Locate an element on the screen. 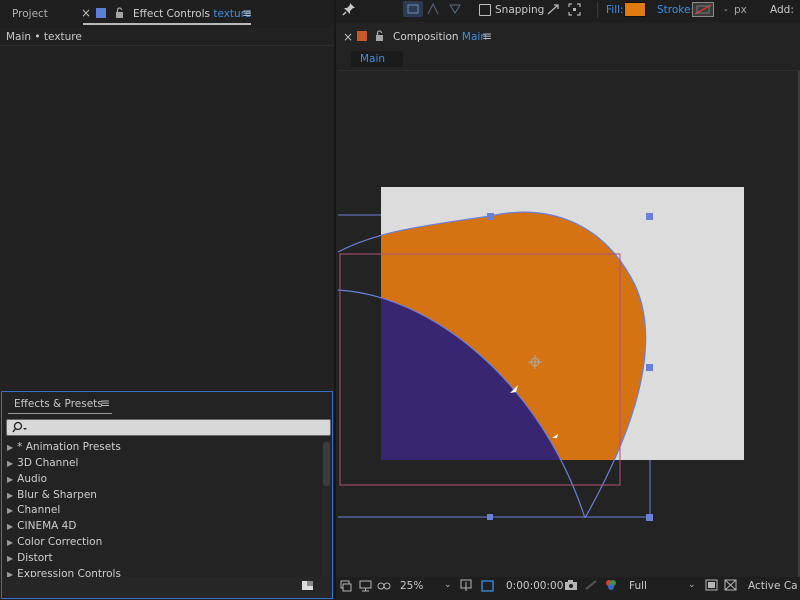 The image size is (800, 600). roi-icon is located at coordinates (487, 586).